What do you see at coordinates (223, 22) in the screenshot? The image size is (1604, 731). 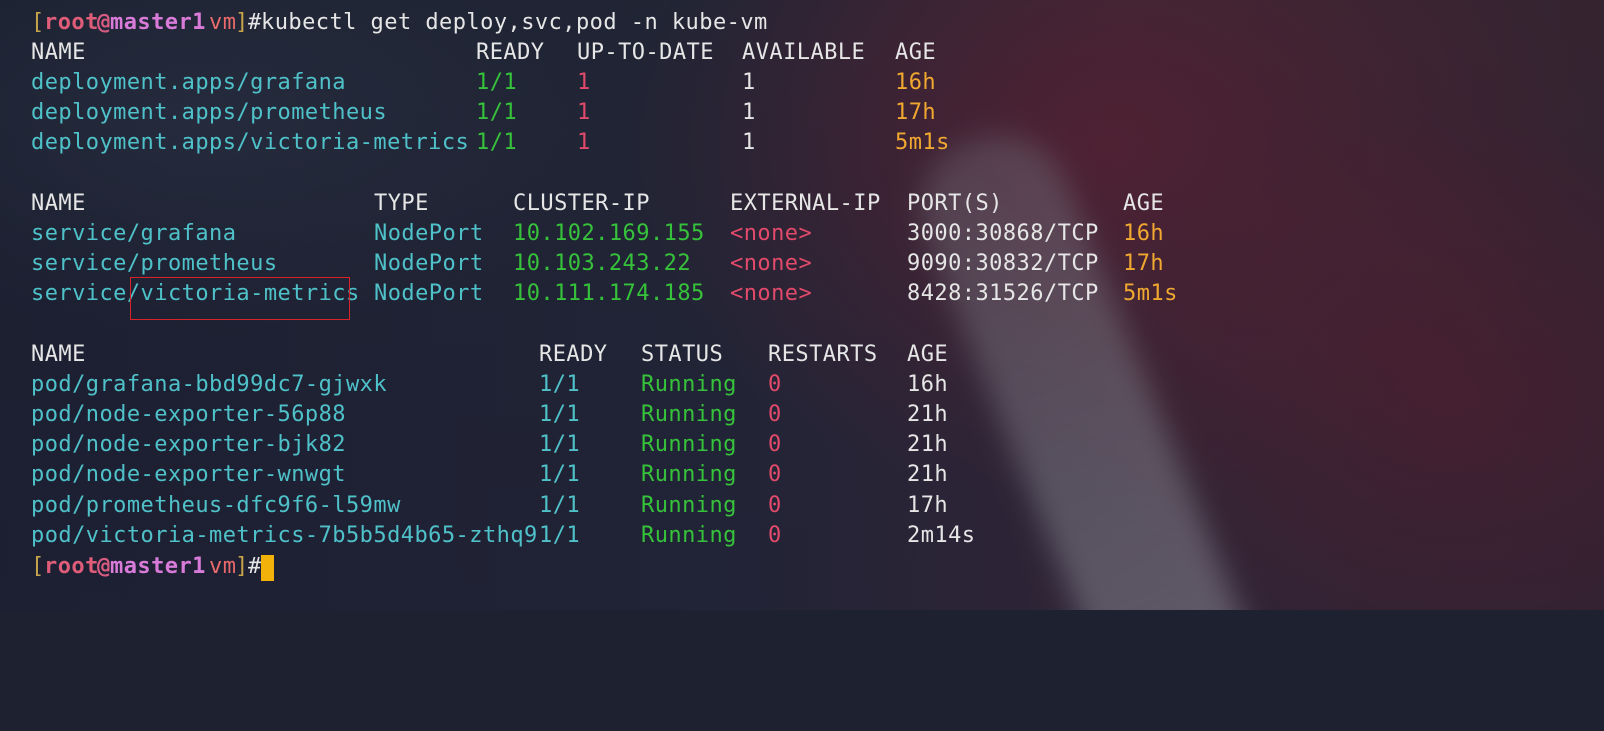 I see `prompt-dir: vm` at bounding box center [223, 22].